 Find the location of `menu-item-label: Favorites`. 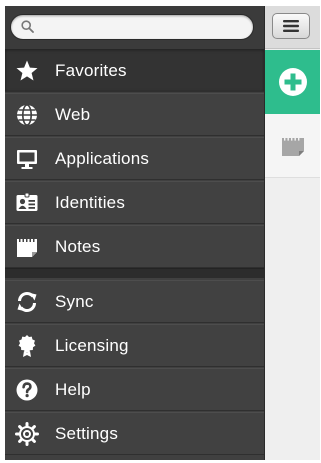

menu-item-label: Favorites is located at coordinates (91, 70).